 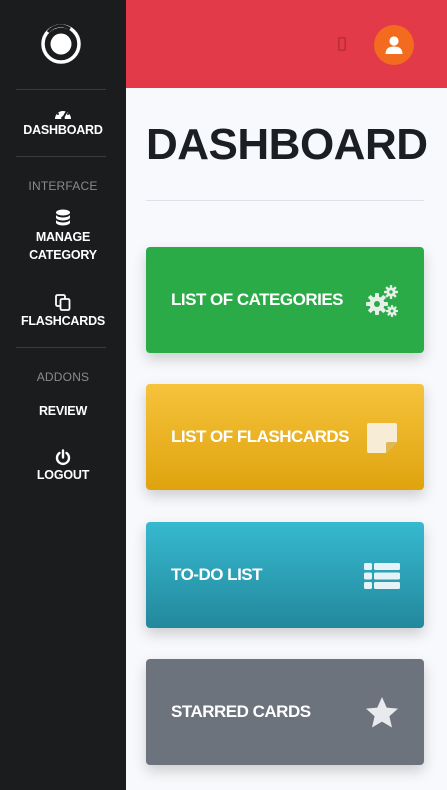 I want to click on power-icon, so click(x=63, y=457).